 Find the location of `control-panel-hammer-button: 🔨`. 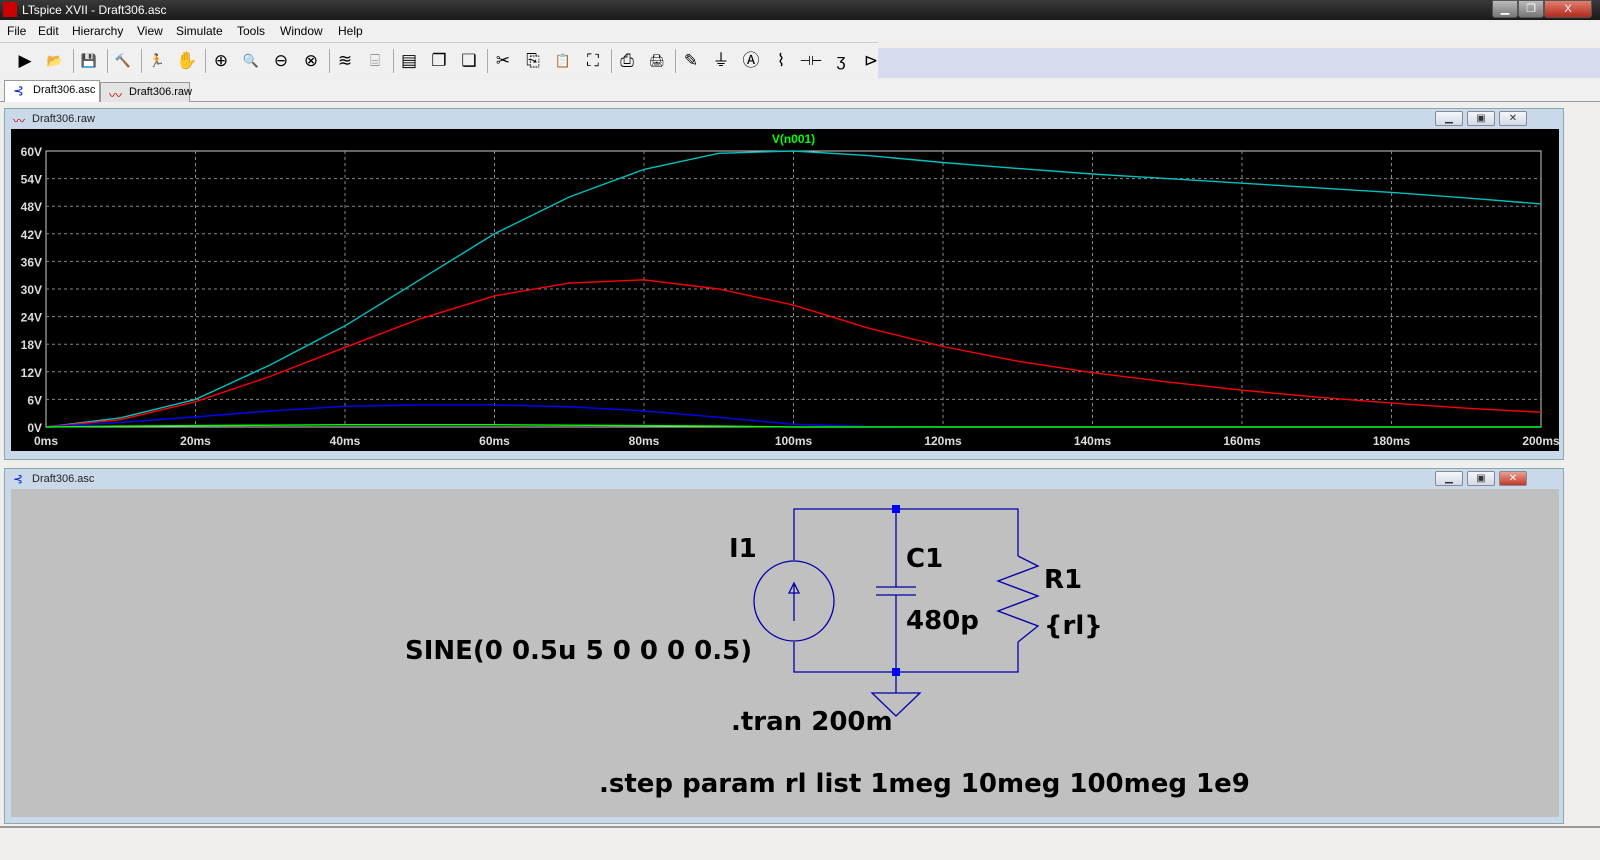

control-panel-hammer-button: 🔨 is located at coordinates (123, 61).